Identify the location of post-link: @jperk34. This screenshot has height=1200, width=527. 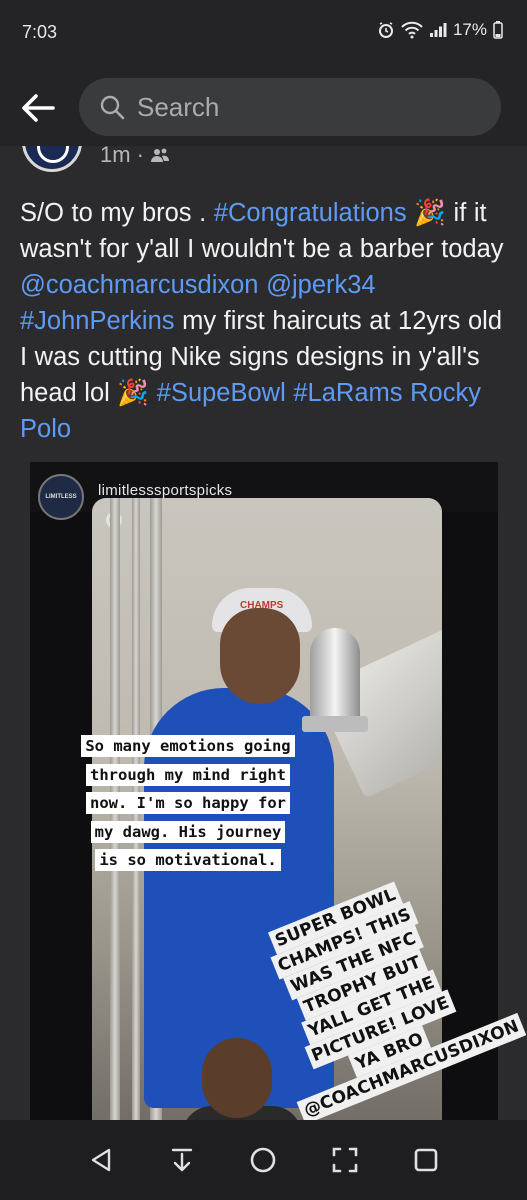
(321, 285).